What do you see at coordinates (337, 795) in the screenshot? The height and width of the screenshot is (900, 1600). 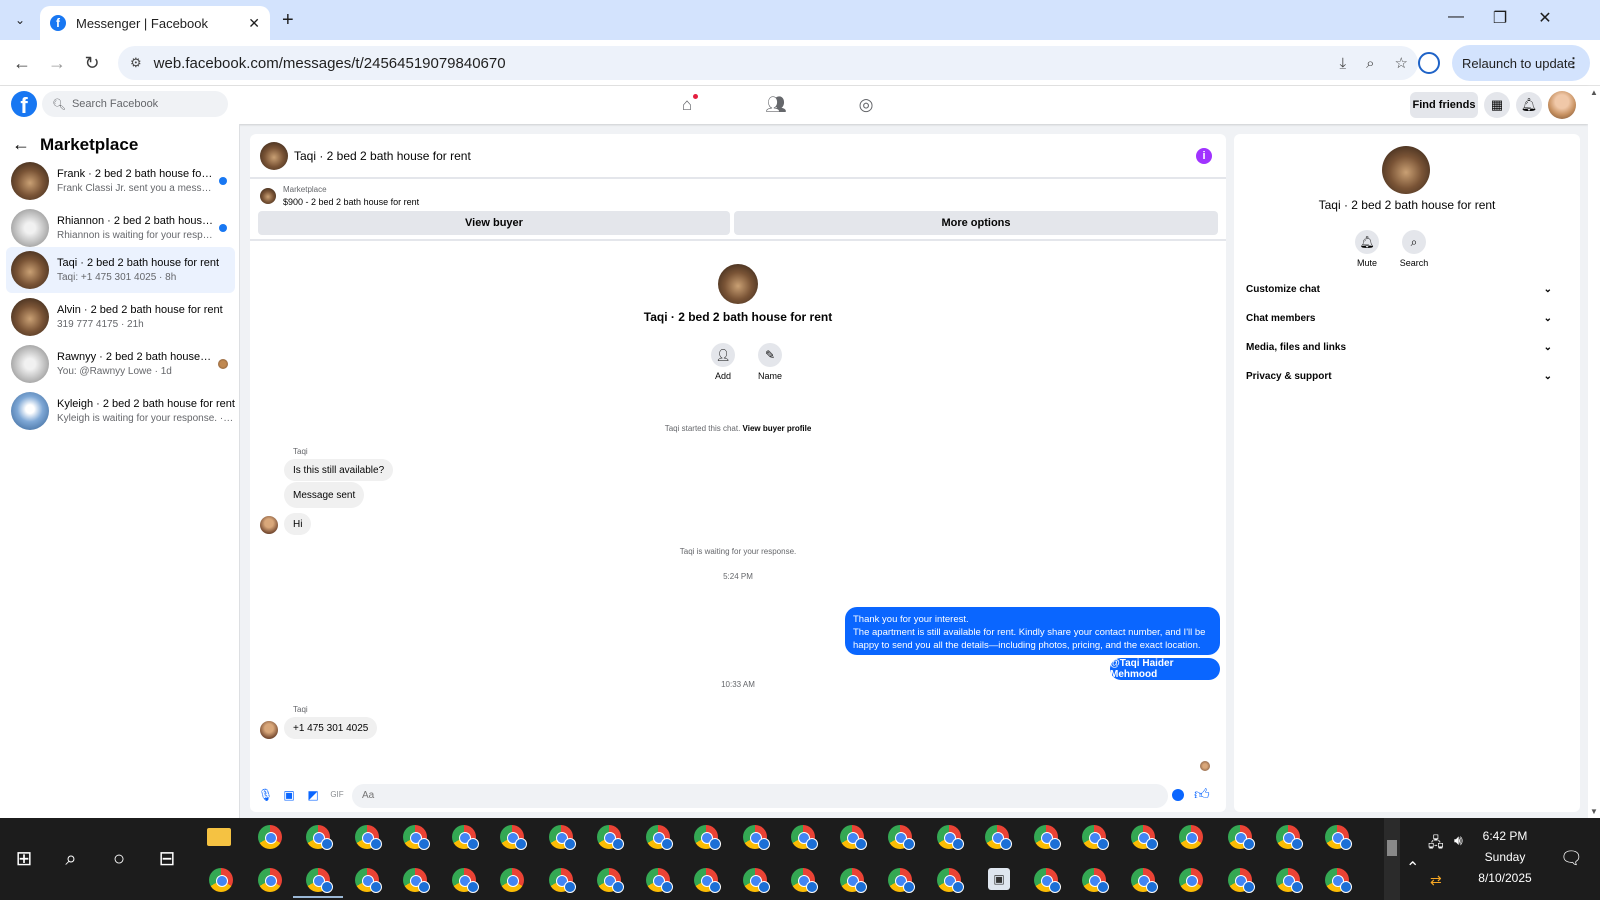 I see `gif-icon: GIF` at bounding box center [337, 795].